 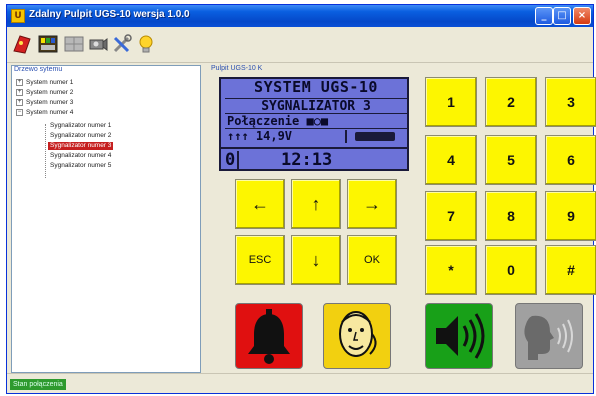 What do you see at coordinates (316, 120) in the screenshot?
I see `lcd-line-3: Połączenie ■○■` at bounding box center [316, 120].